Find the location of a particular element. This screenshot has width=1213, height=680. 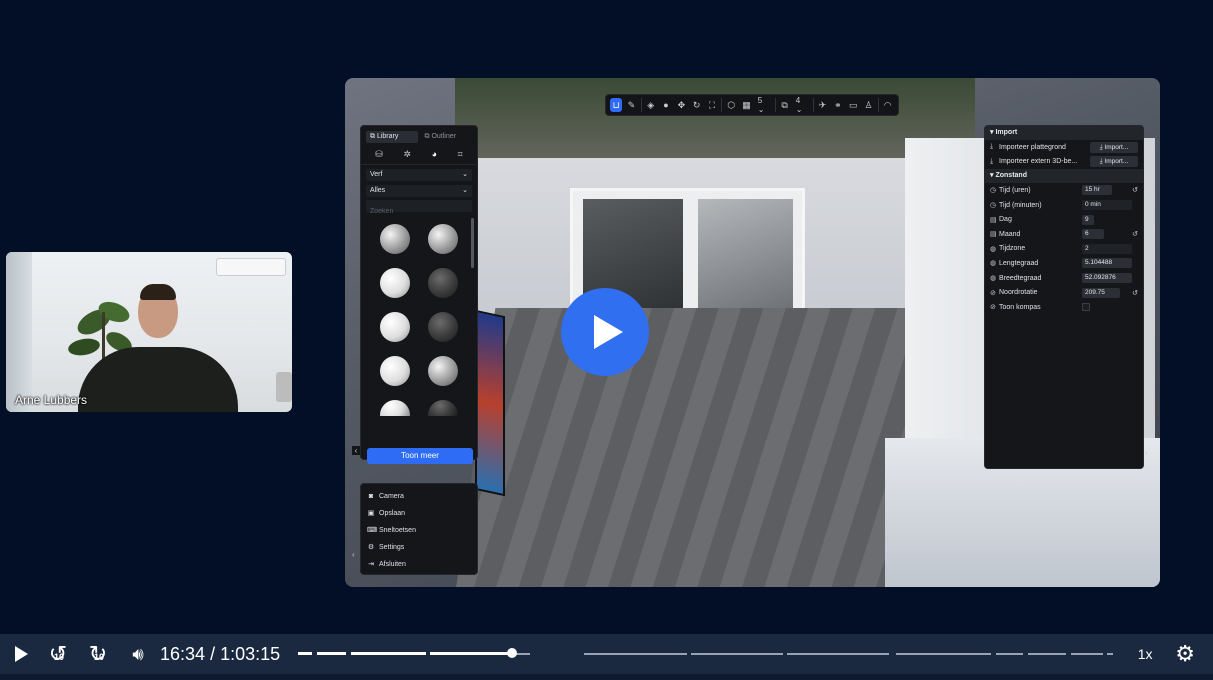

tab-library: ⧉ Library is located at coordinates (392, 137).